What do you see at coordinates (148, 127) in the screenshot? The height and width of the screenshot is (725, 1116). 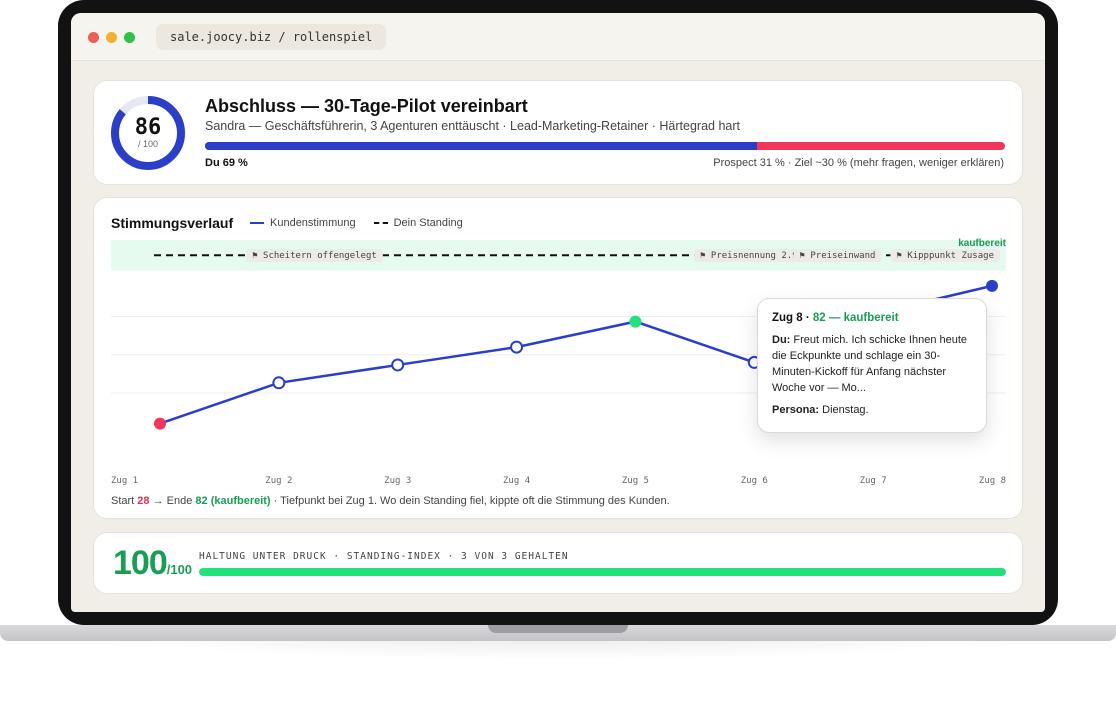 I see `score-value: 86` at bounding box center [148, 127].